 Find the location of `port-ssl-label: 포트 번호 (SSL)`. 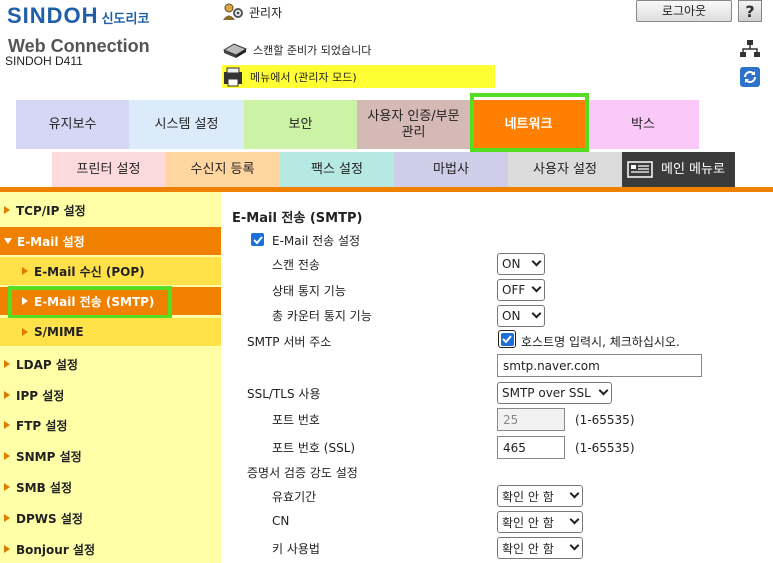

port-ssl-label: 포트 번호 (SSL) is located at coordinates (314, 448).